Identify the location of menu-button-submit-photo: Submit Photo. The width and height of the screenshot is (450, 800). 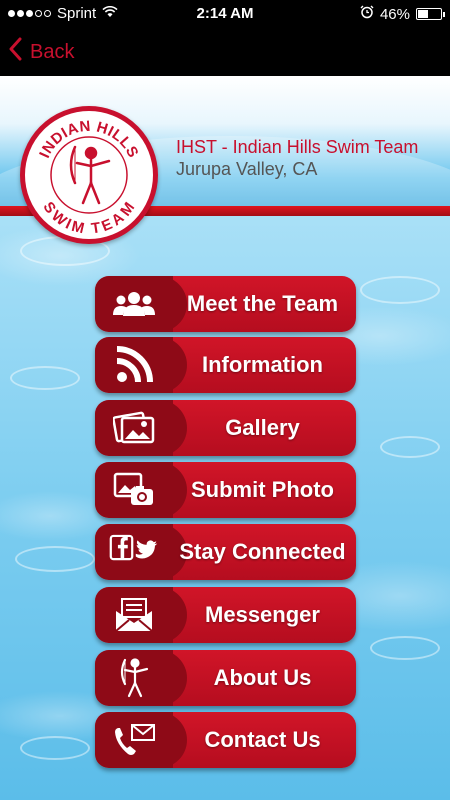
(225, 490).